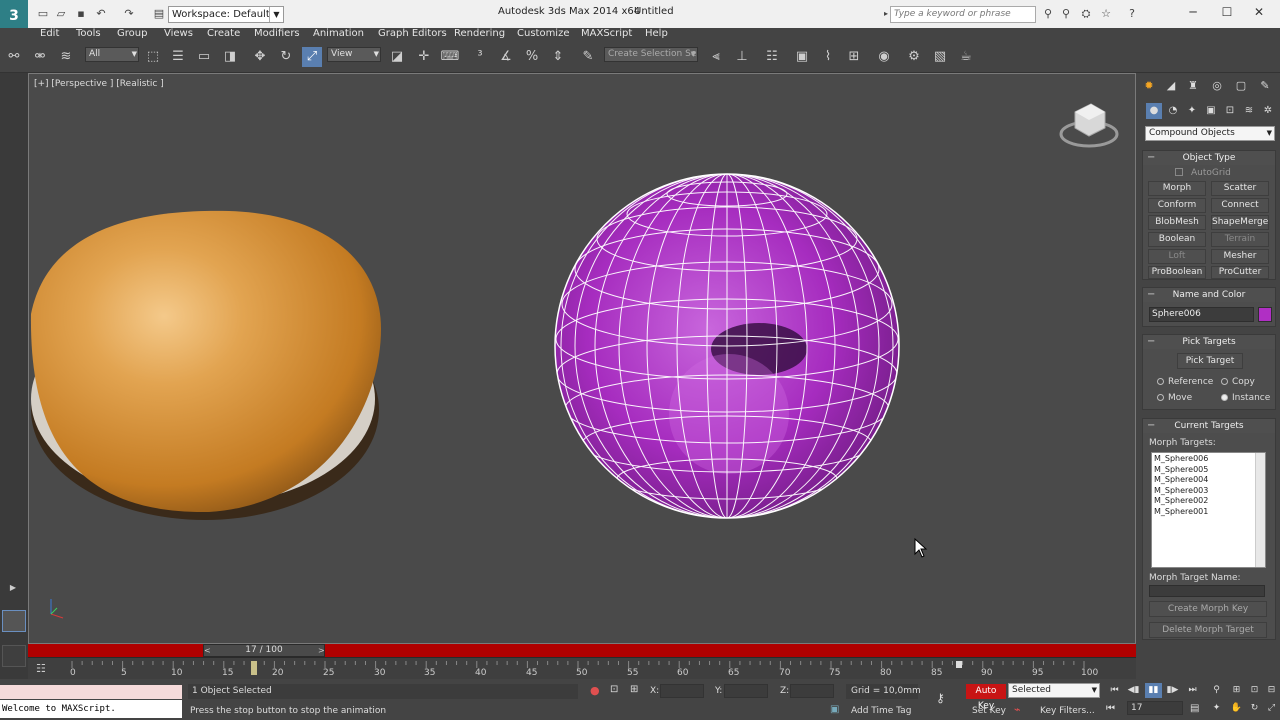  I want to click on binoculars-icon: ⚲, so click(1048, 14).